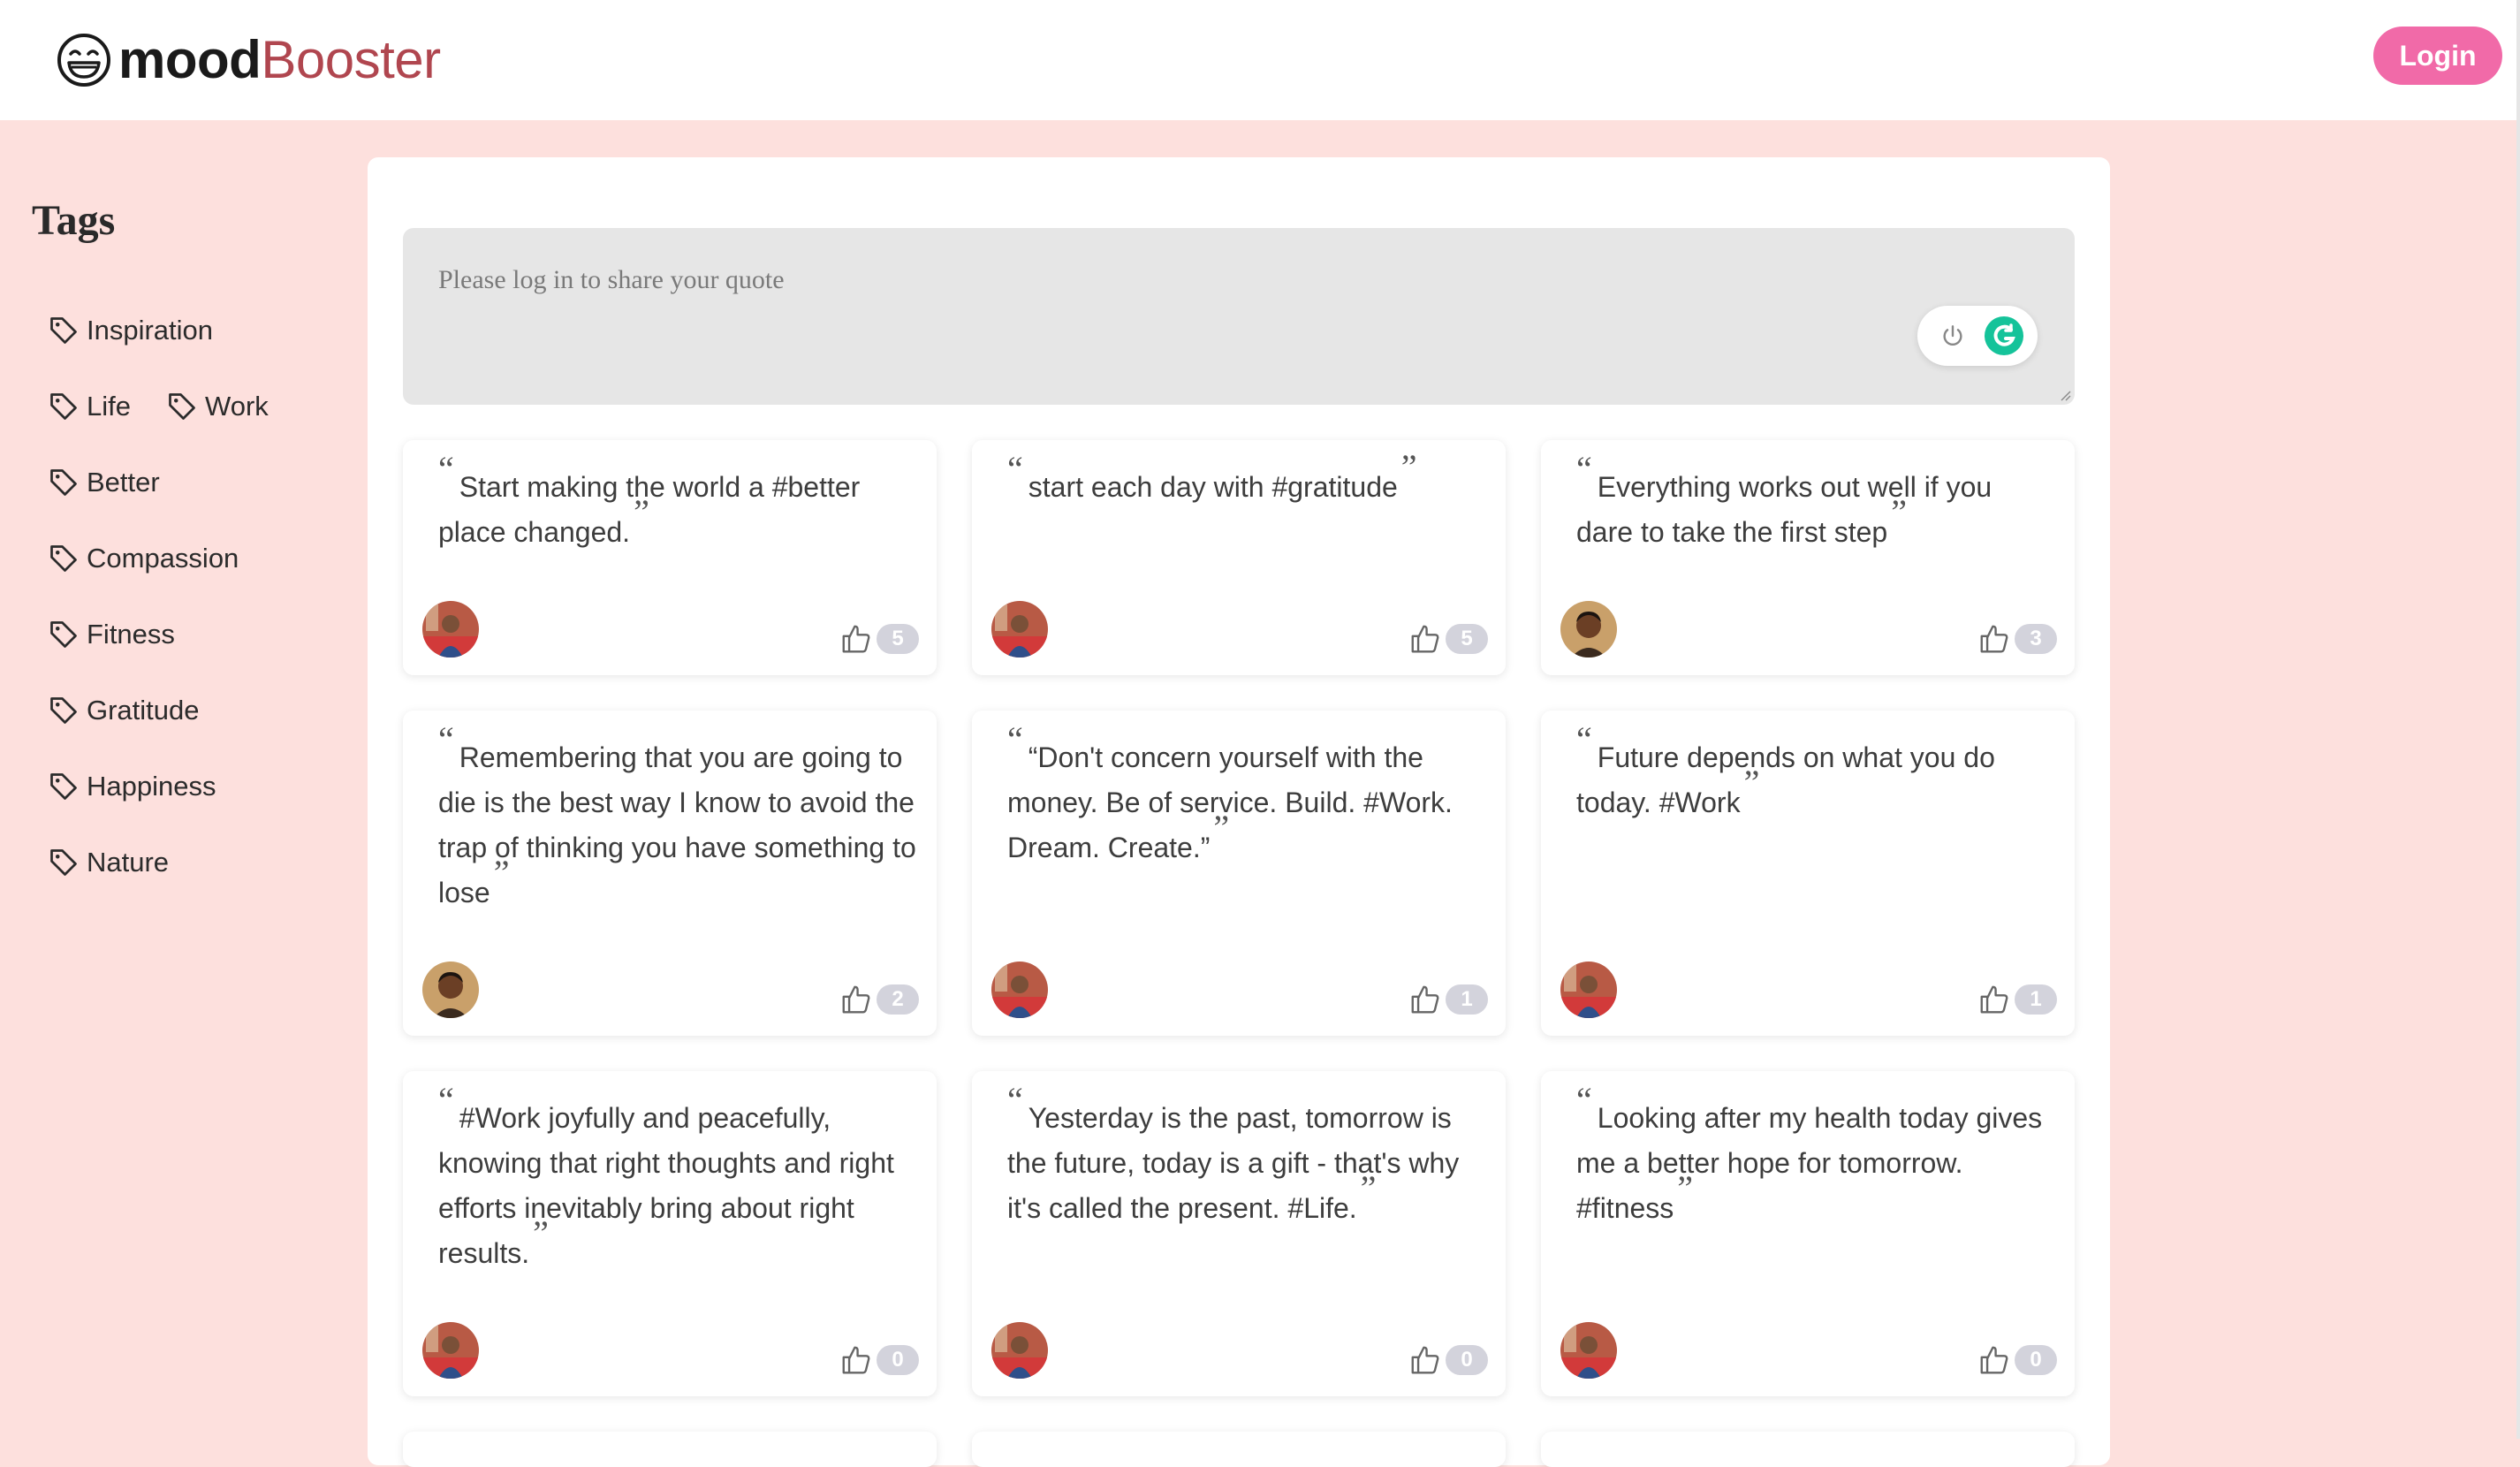 The width and height of the screenshot is (2520, 1467). What do you see at coordinates (143, 558) in the screenshot?
I see `tag-compassion: Compassion` at bounding box center [143, 558].